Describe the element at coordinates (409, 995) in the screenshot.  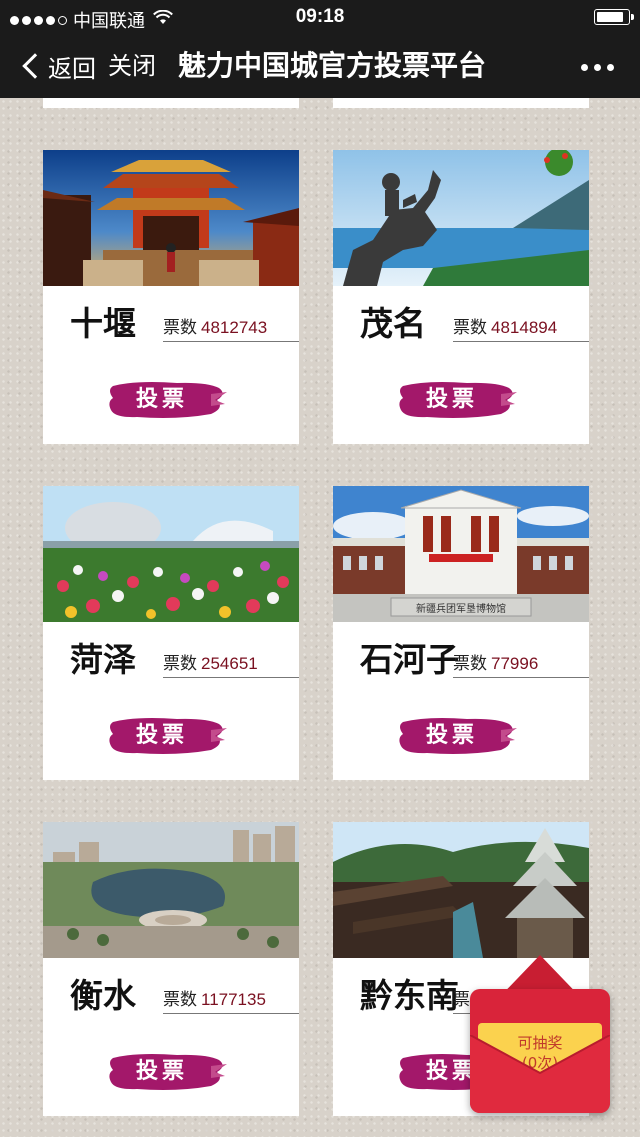
I see `city-name: 黔东南` at that location.